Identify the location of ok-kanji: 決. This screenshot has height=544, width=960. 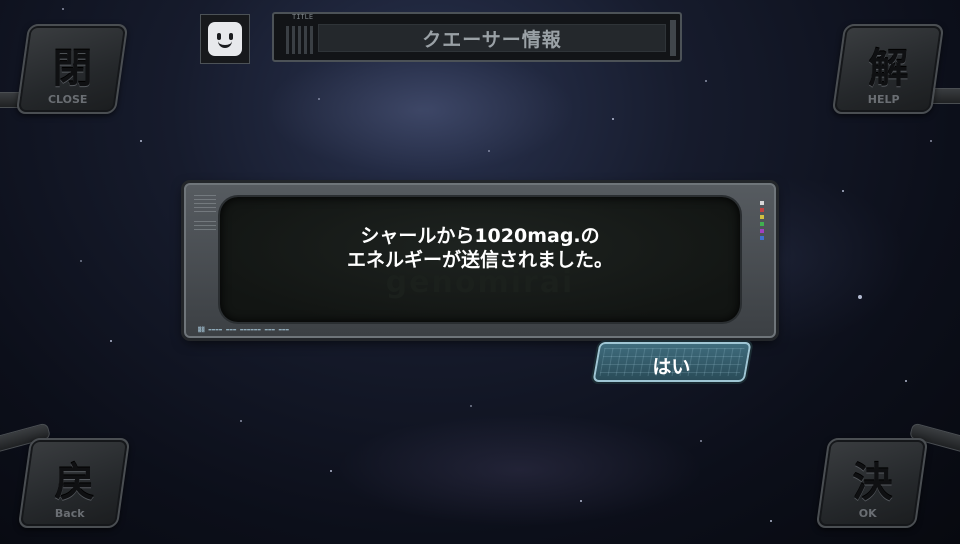
(872, 482).